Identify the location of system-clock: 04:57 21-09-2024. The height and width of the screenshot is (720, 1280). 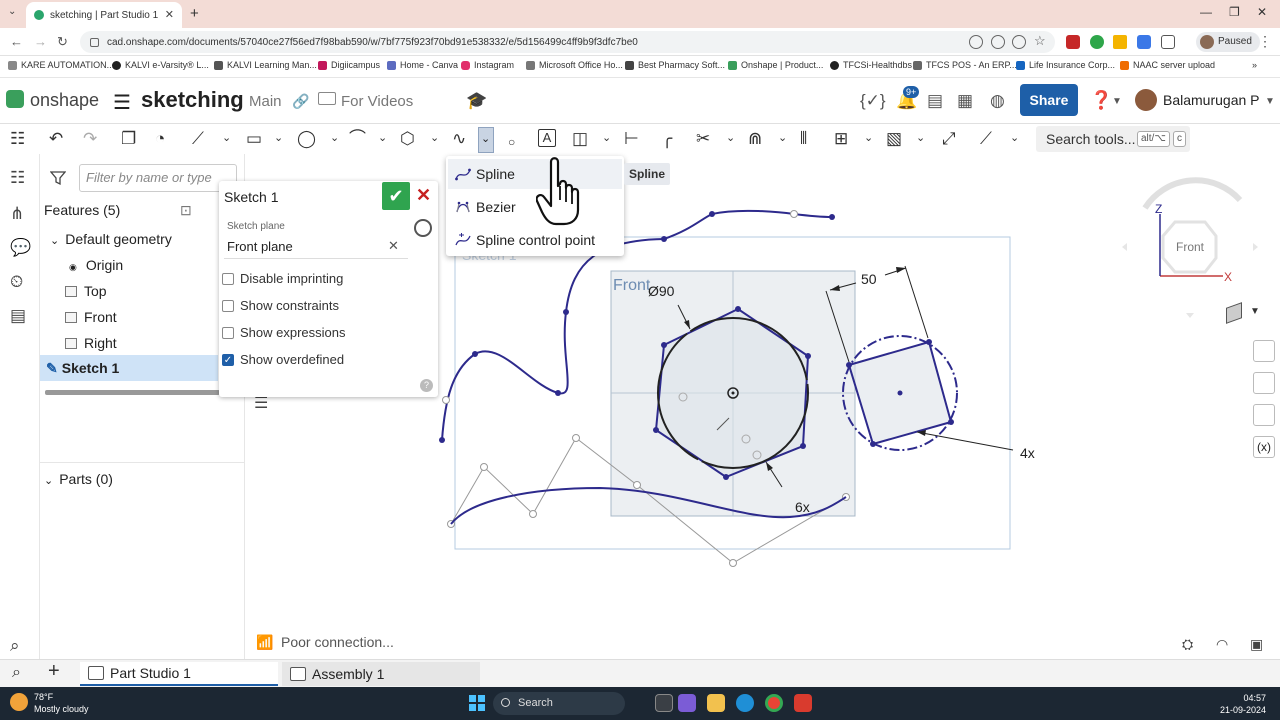
(1242, 704).